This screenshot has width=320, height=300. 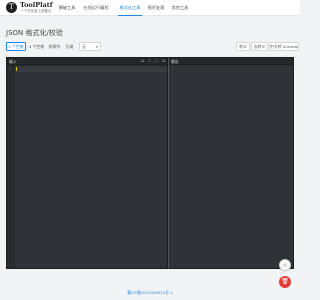 I want to click on page-title: JSON 格式化/校验, so click(x=34, y=33).